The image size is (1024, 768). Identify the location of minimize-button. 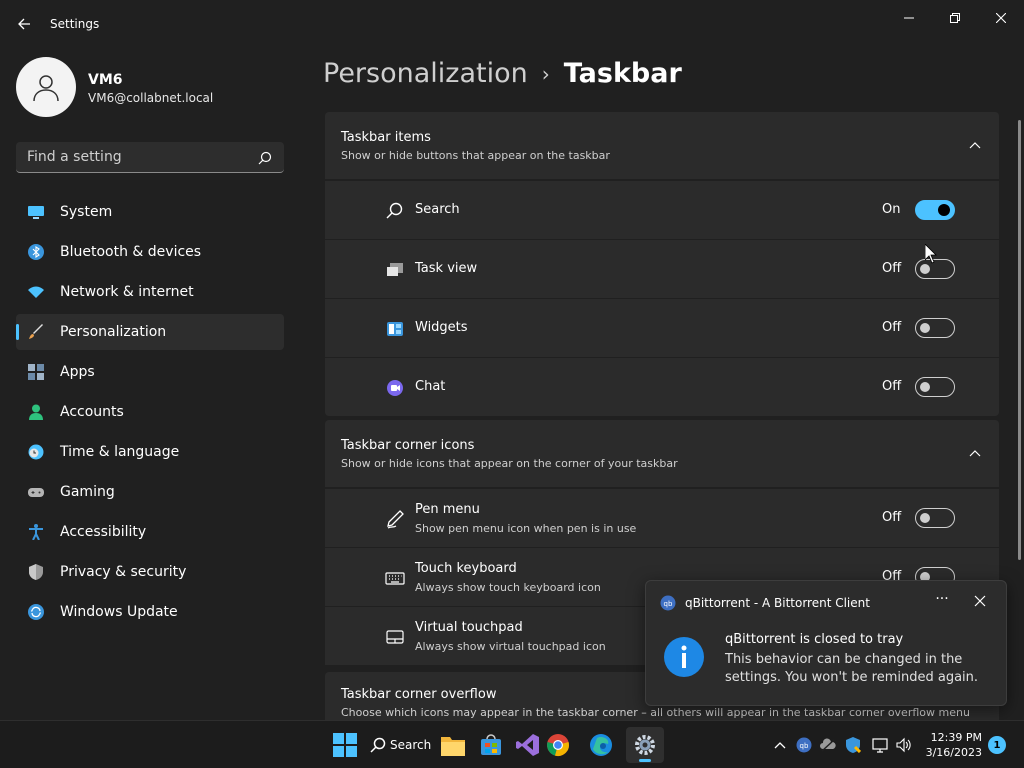
(909, 18).